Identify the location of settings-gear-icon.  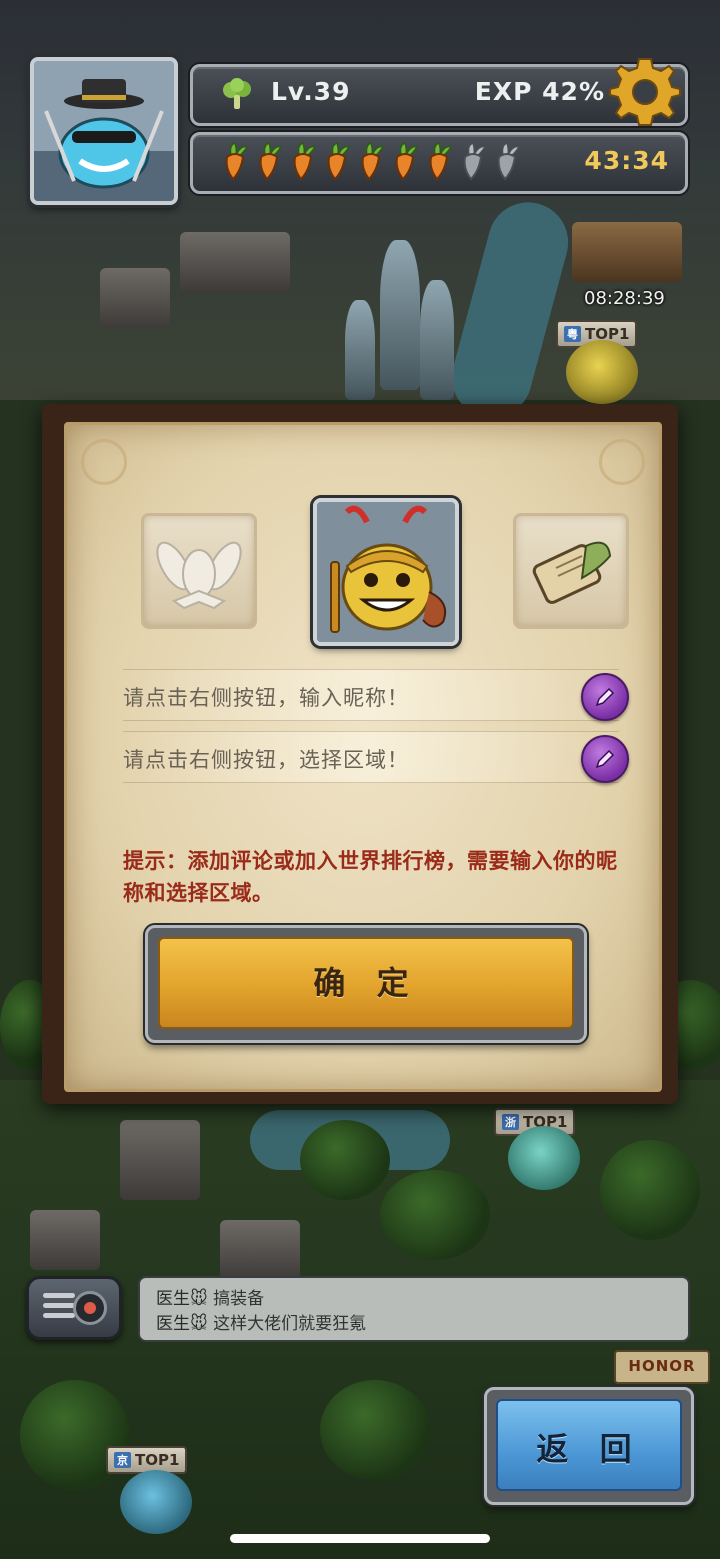
(645, 92).